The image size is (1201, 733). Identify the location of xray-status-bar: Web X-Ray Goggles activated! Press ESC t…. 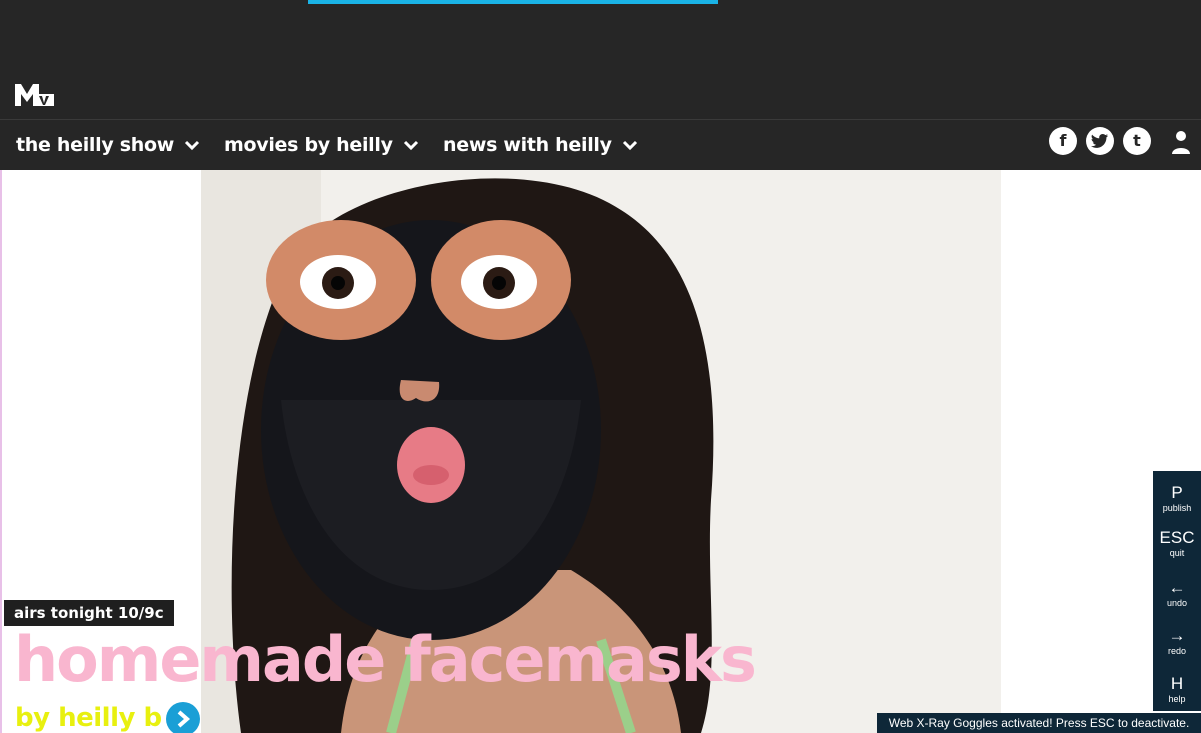
(1039, 723).